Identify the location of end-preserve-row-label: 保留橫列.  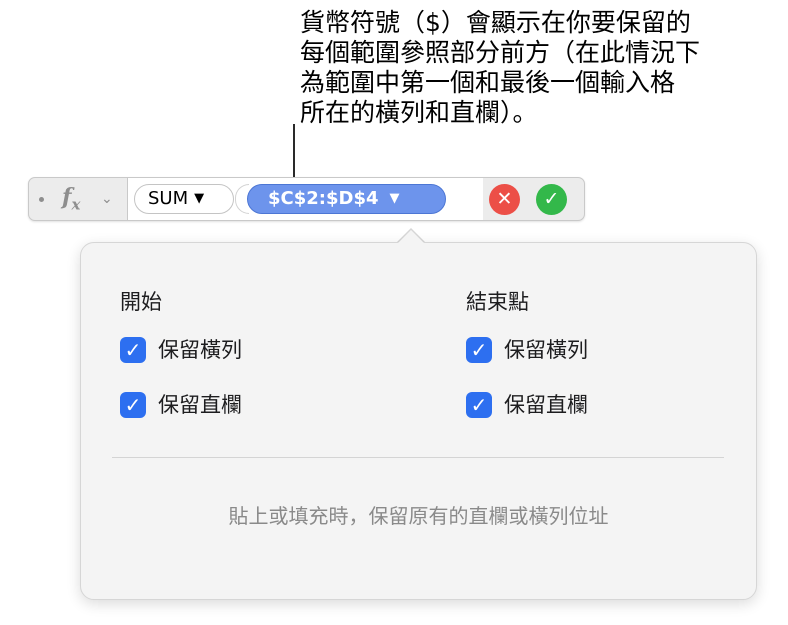
(546, 350).